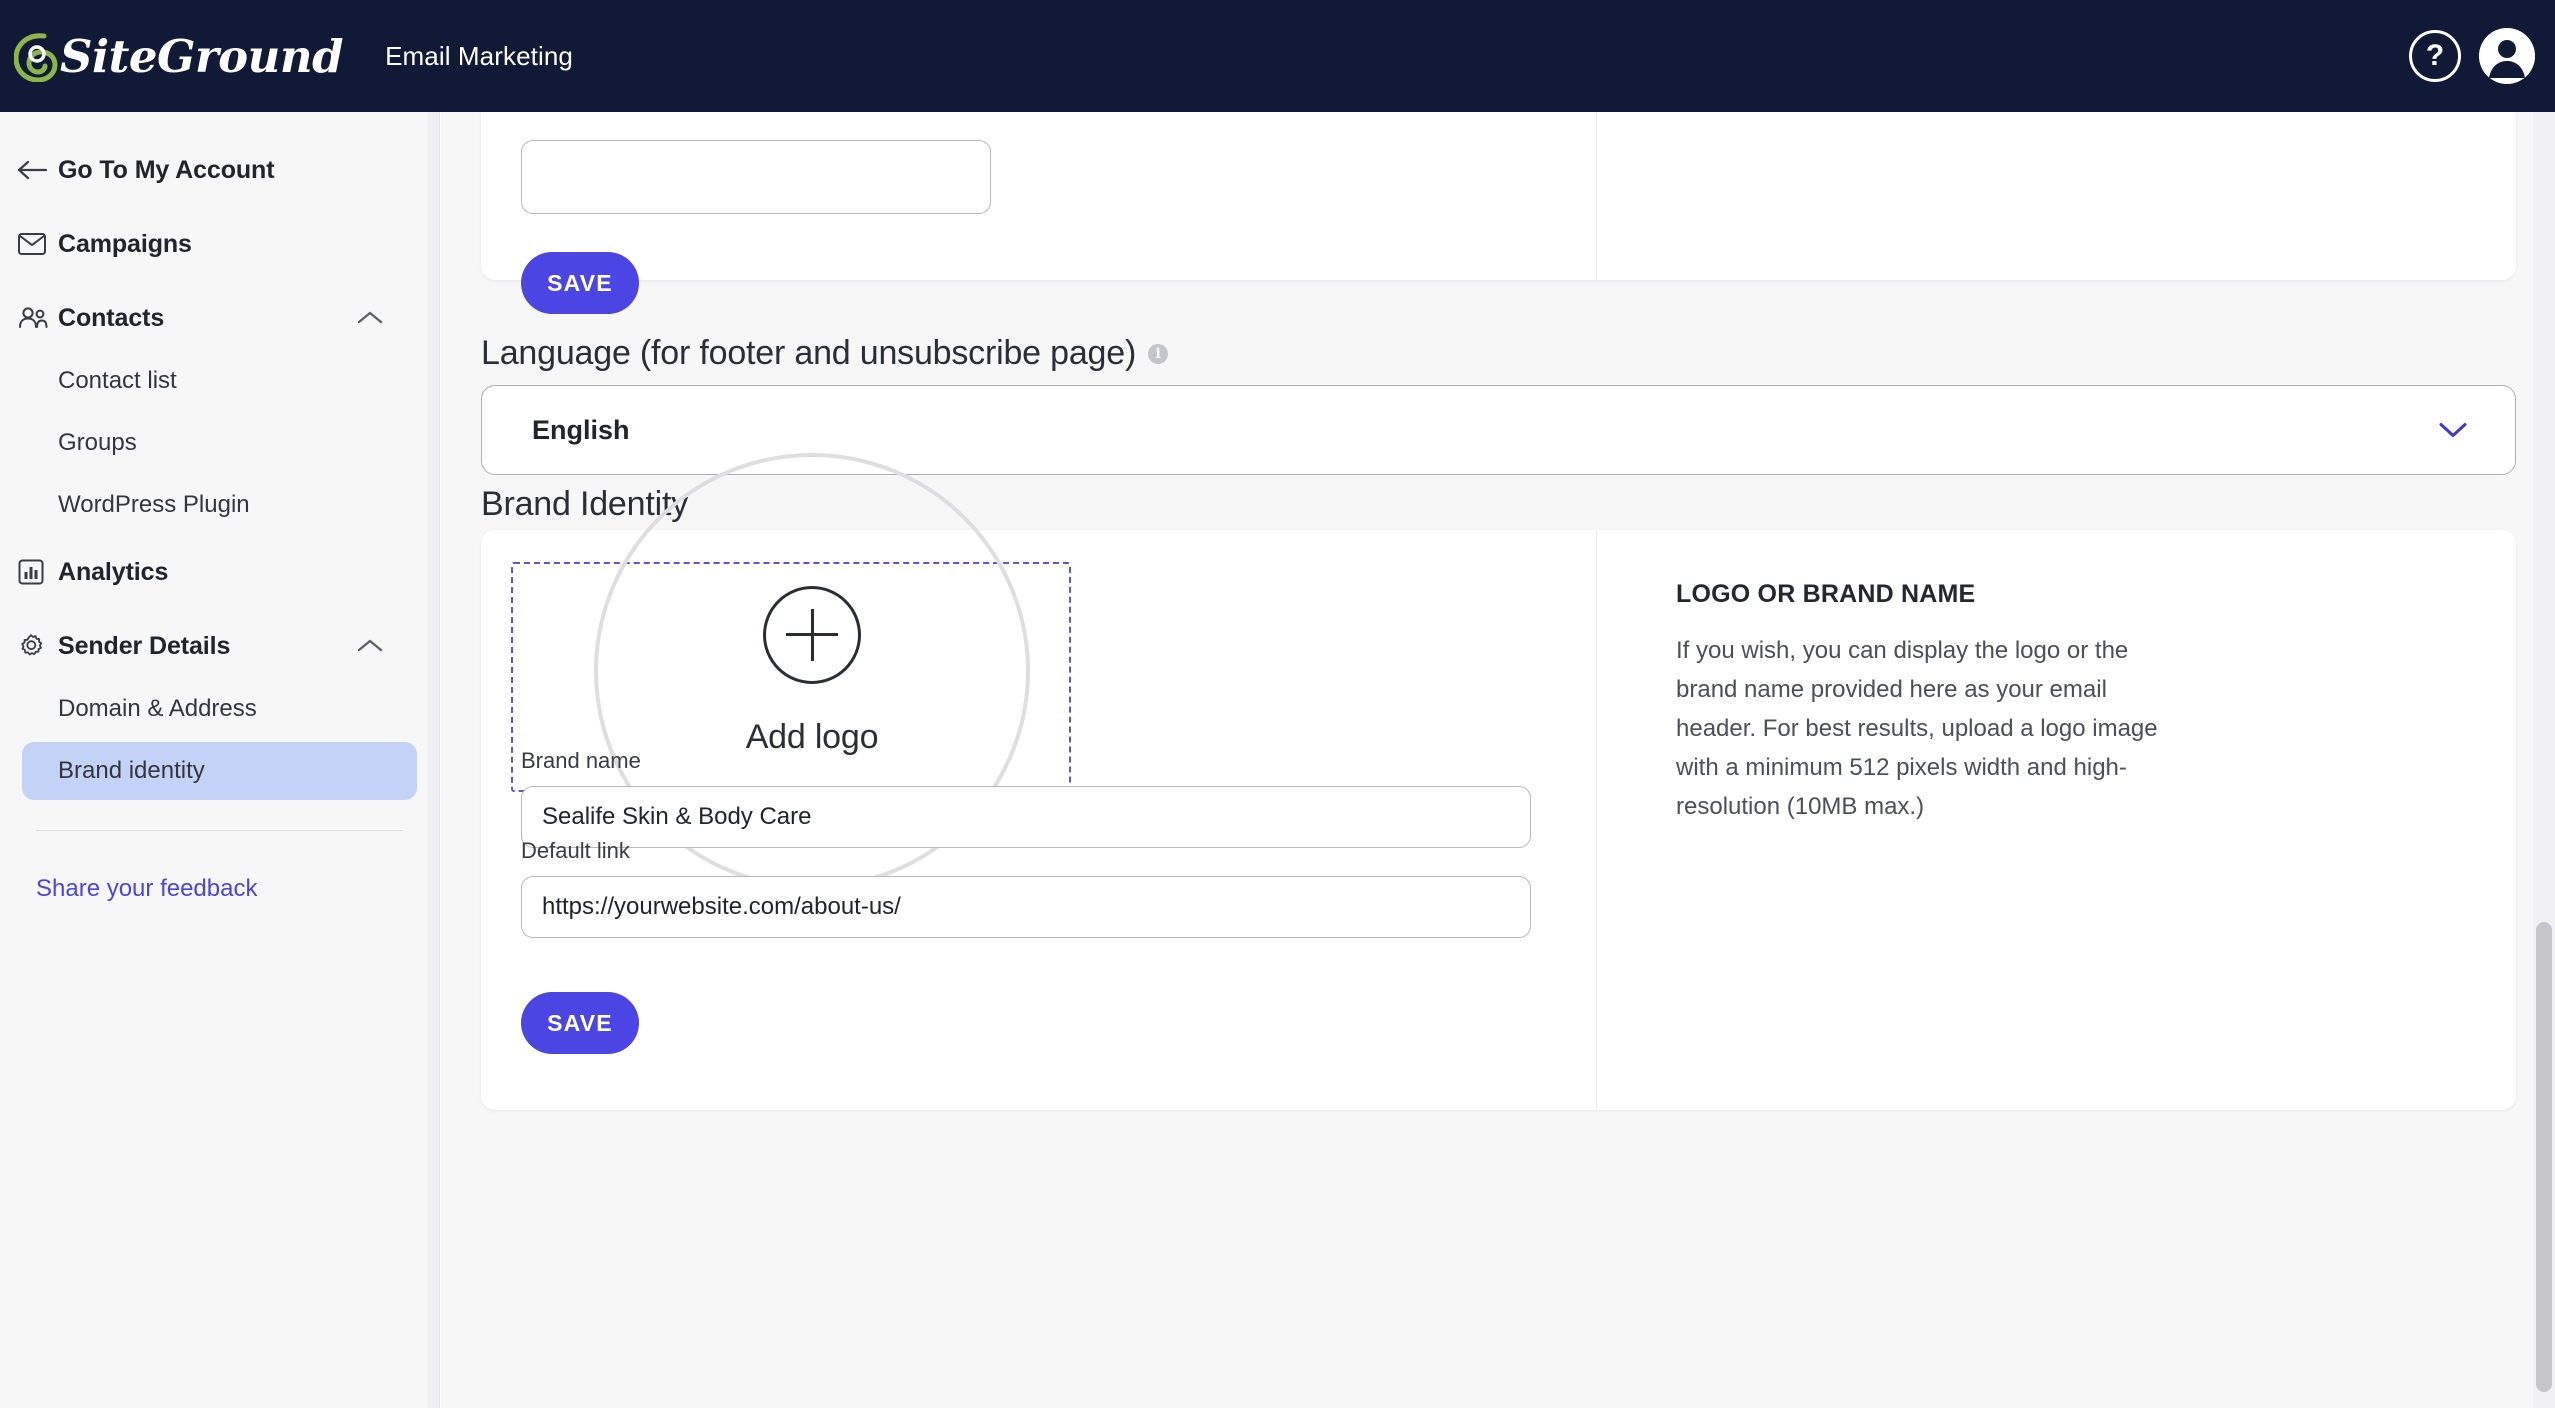 The image size is (2555, 1408). What do you see at coordinates (2544, 1157) in the screenshot?
I see `main-scrollbar-thumb` at bounding box center [2544, 1157].